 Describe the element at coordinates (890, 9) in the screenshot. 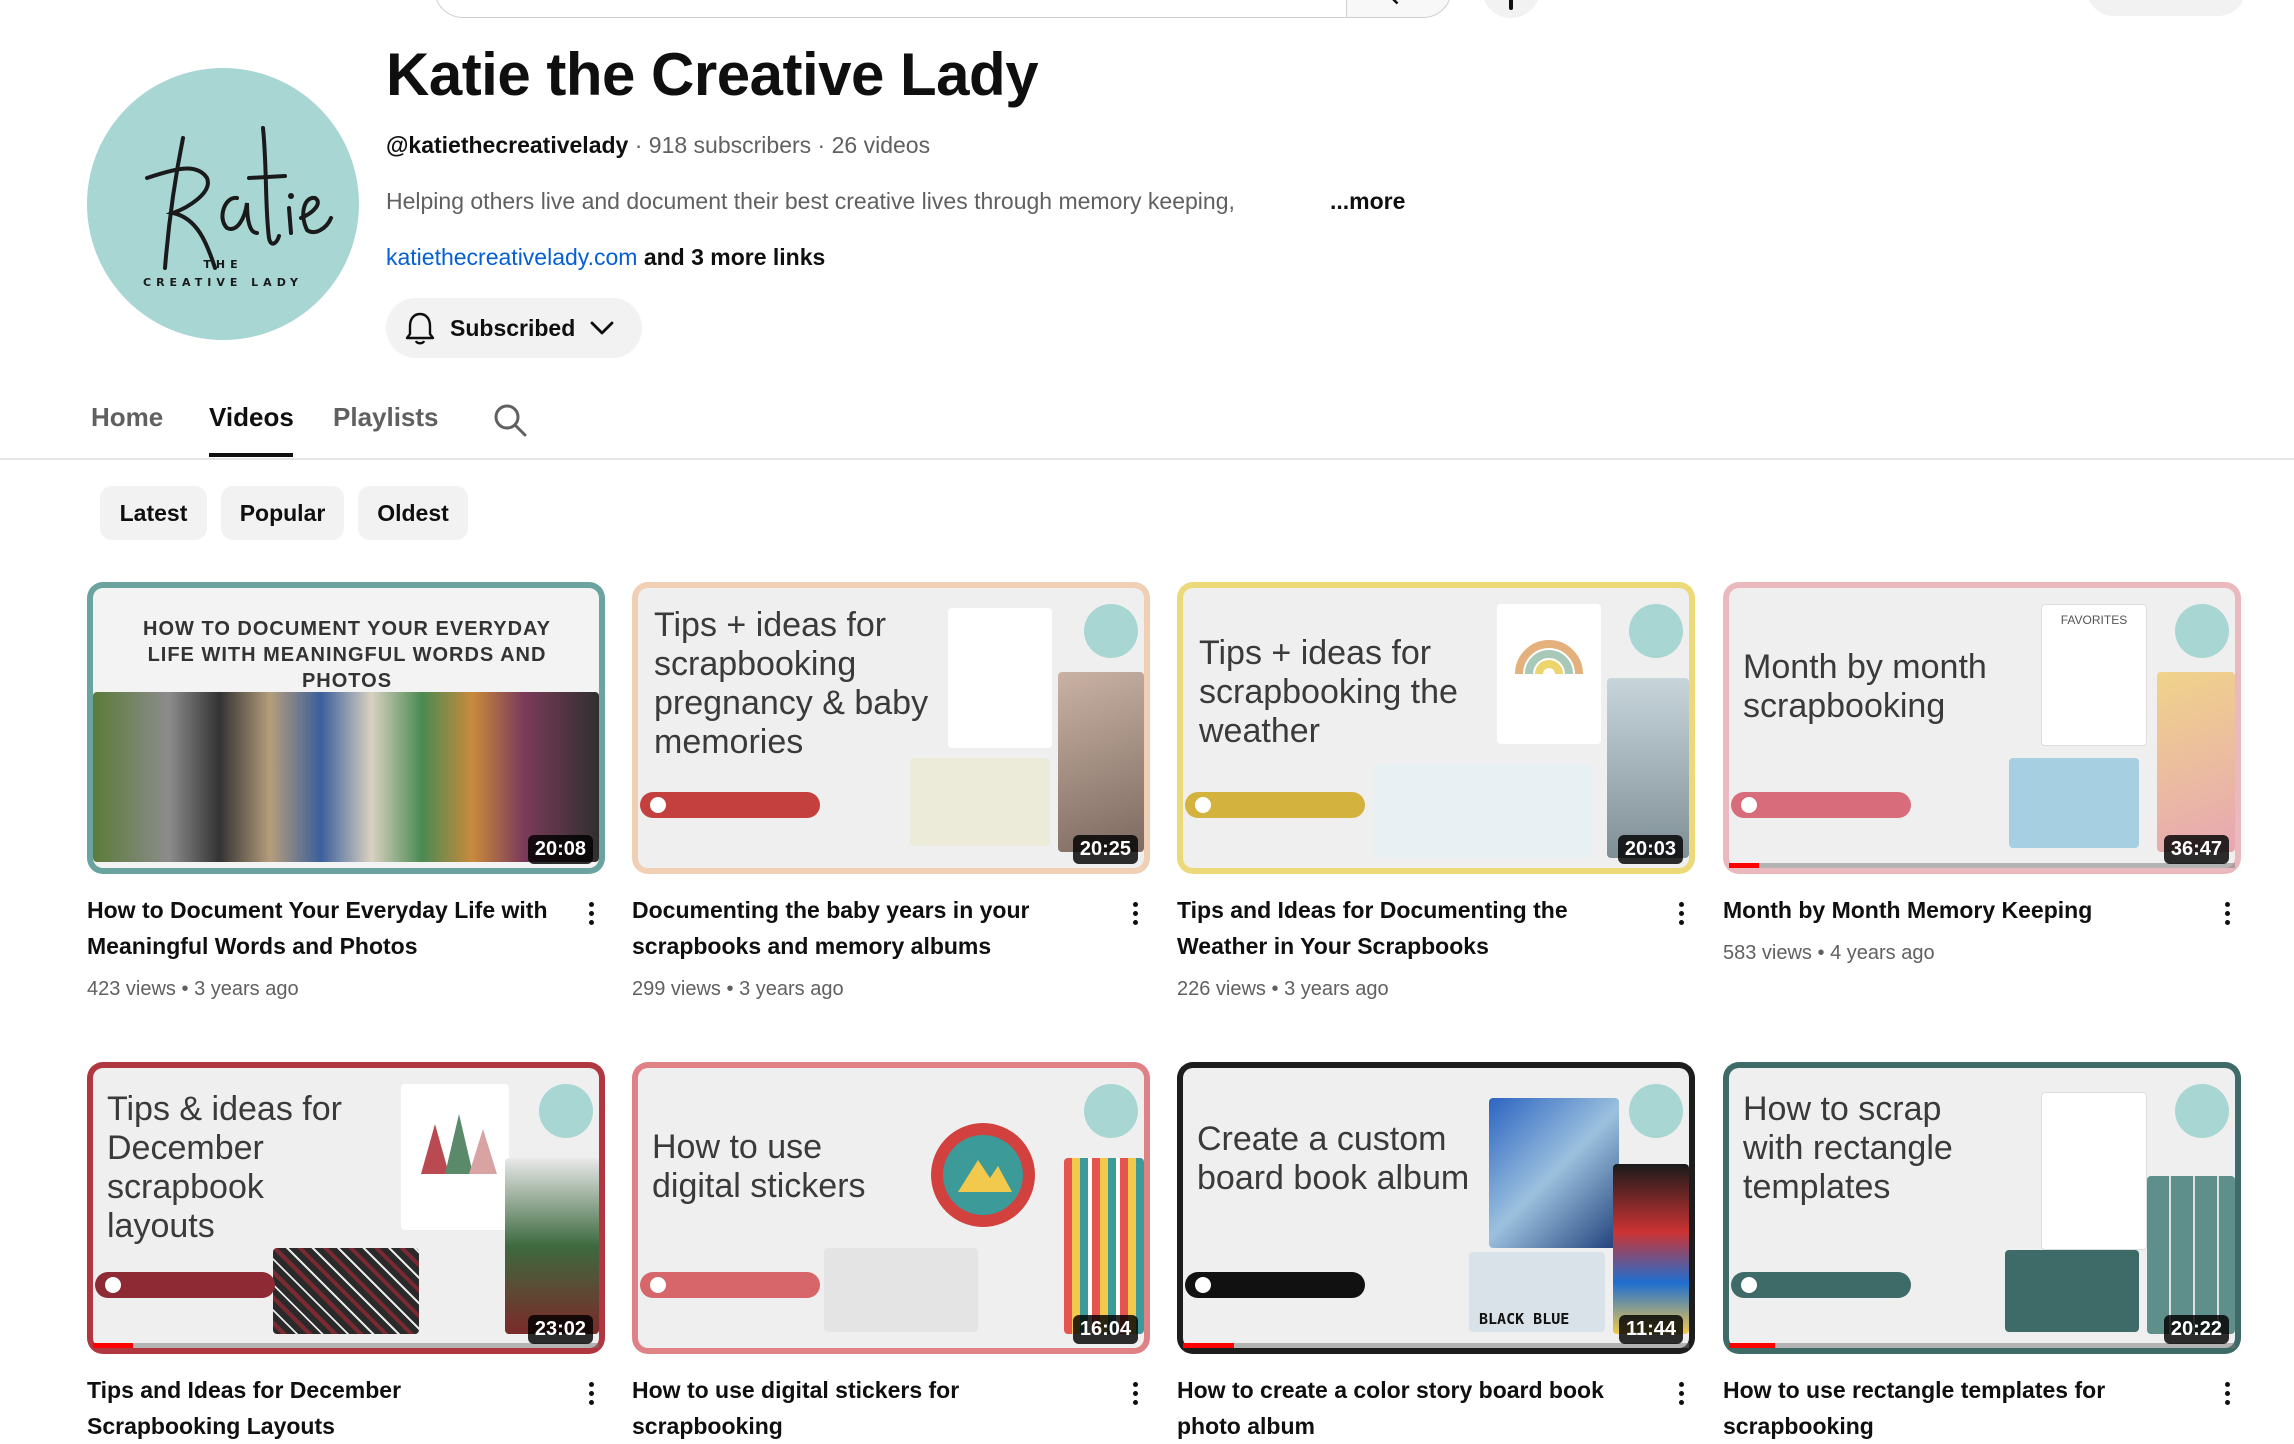

I see `search-input` at that location.